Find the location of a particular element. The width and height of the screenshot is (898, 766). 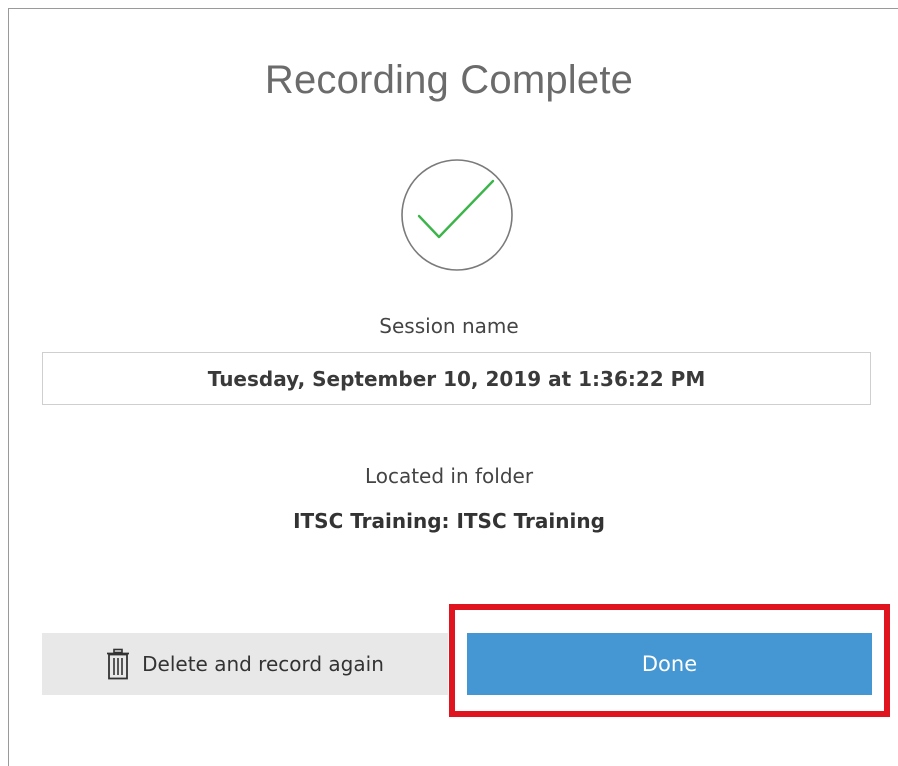

delete-and-record-again-button: Delete and record again is located at coordinates (245, 664).